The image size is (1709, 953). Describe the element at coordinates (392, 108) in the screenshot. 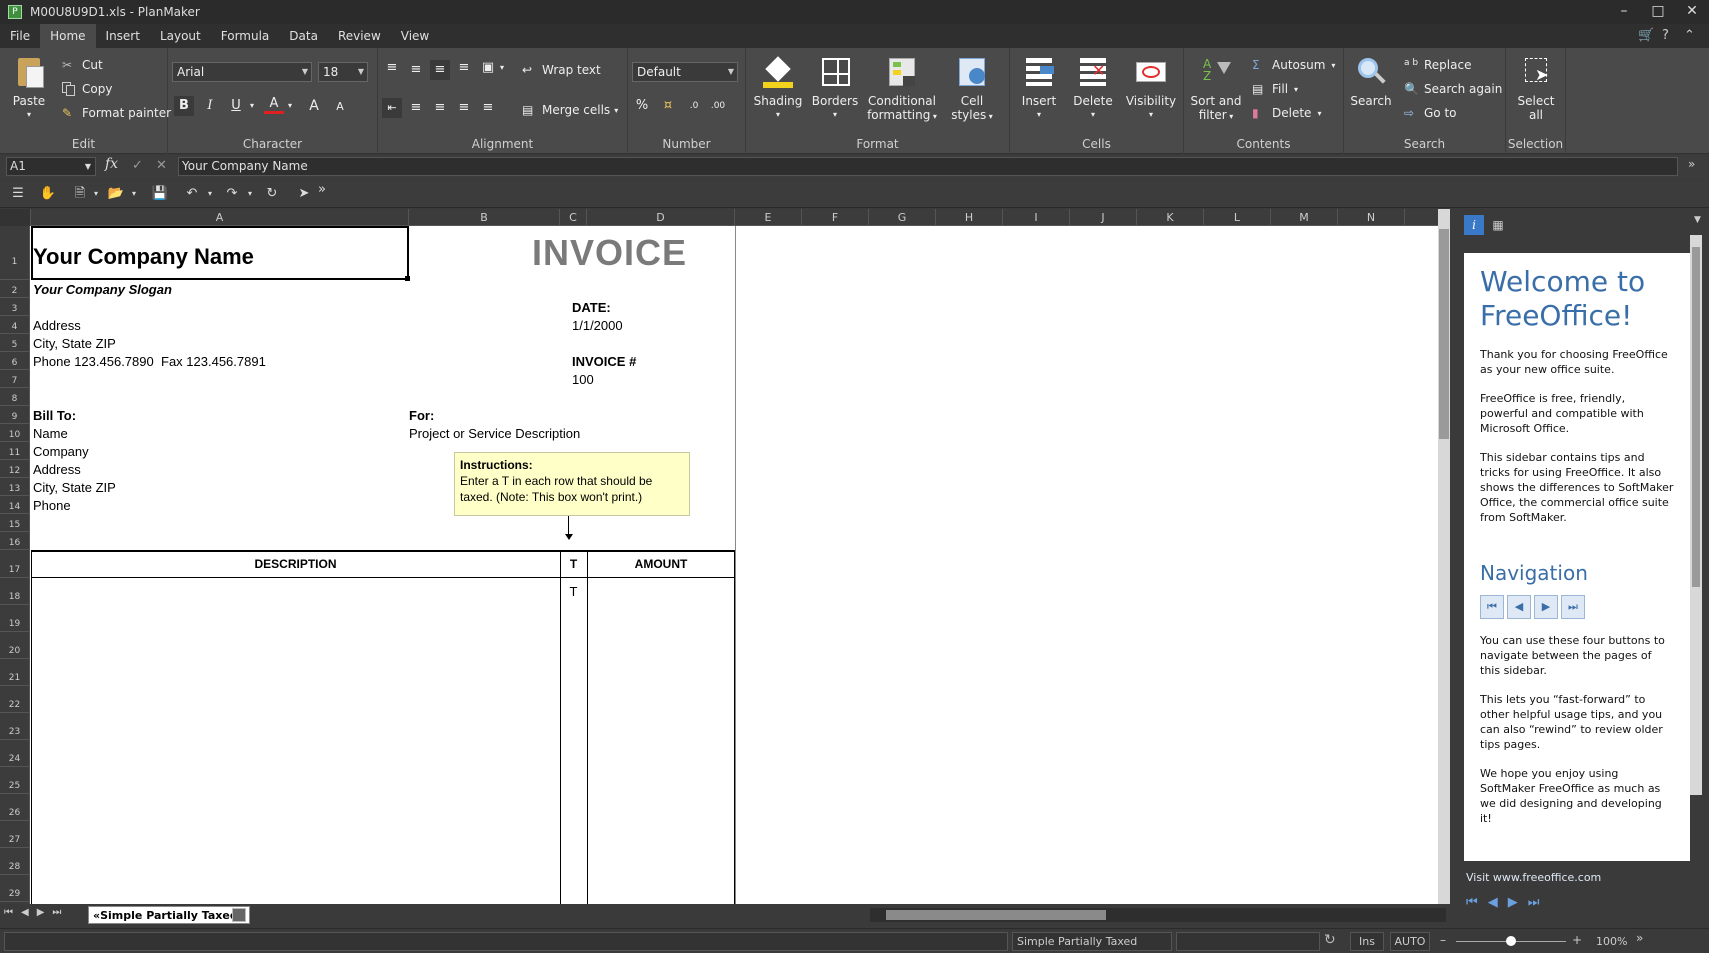

I see `indent-icon: ⇤` at that location.